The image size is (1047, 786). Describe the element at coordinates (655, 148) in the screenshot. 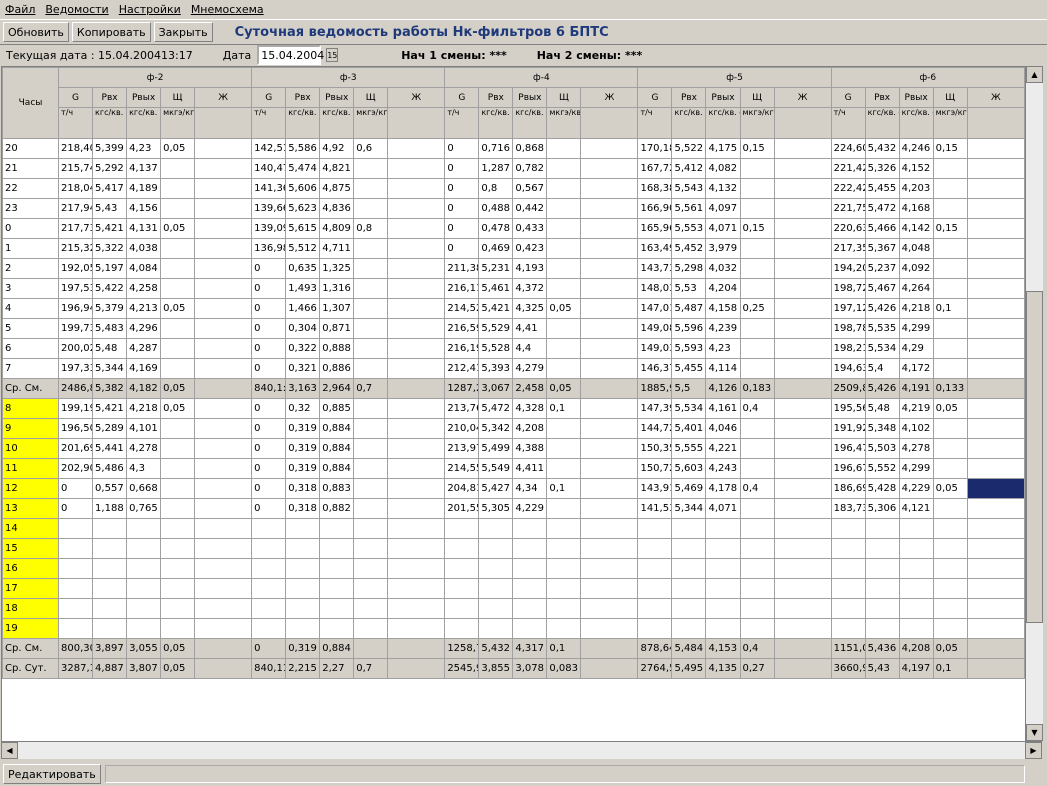

I see `data-cell: 170,18` at that location.